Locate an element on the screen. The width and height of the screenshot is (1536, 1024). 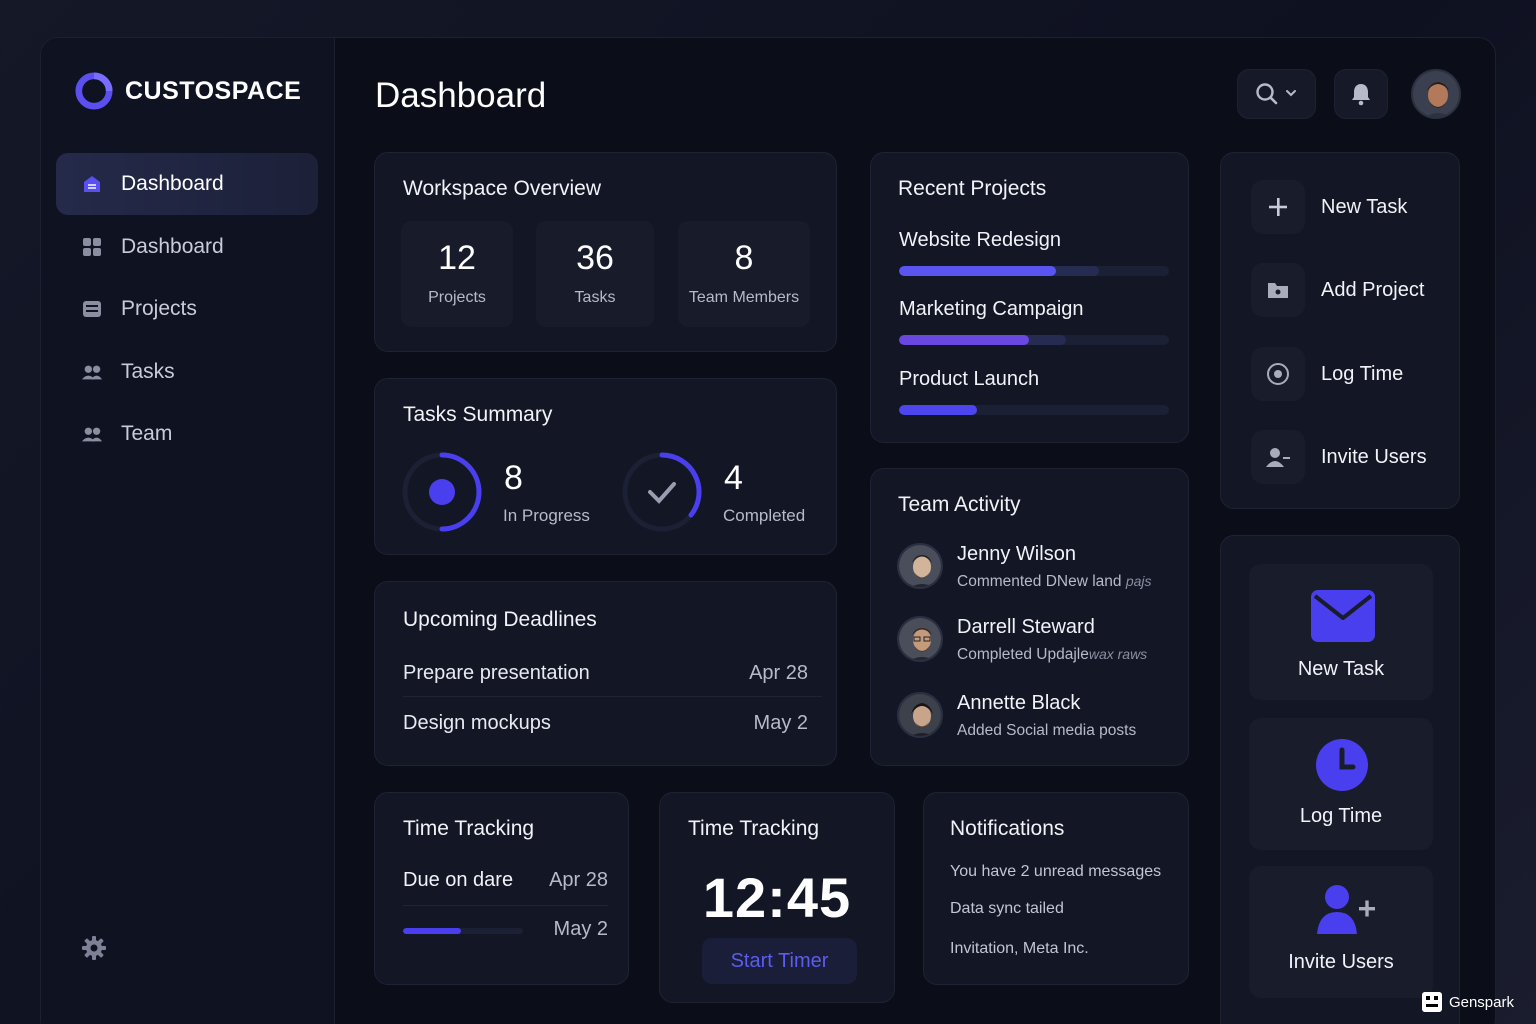
deadline-date: May 2 is located at coordinates (780, 722).